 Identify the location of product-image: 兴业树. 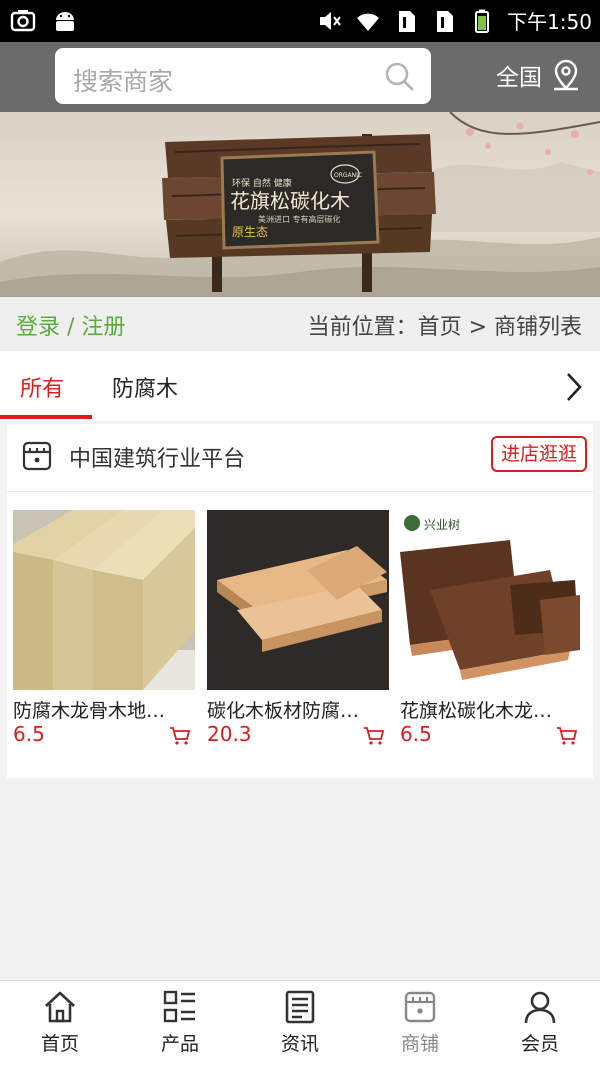
(491, 600).